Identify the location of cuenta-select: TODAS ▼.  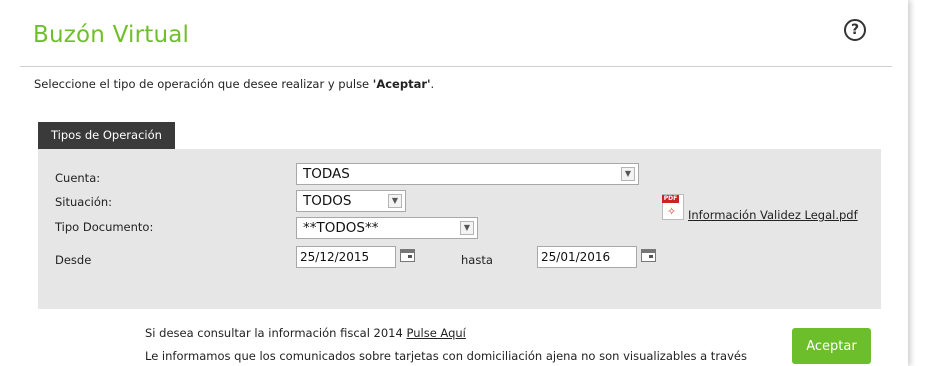
(467, 174).